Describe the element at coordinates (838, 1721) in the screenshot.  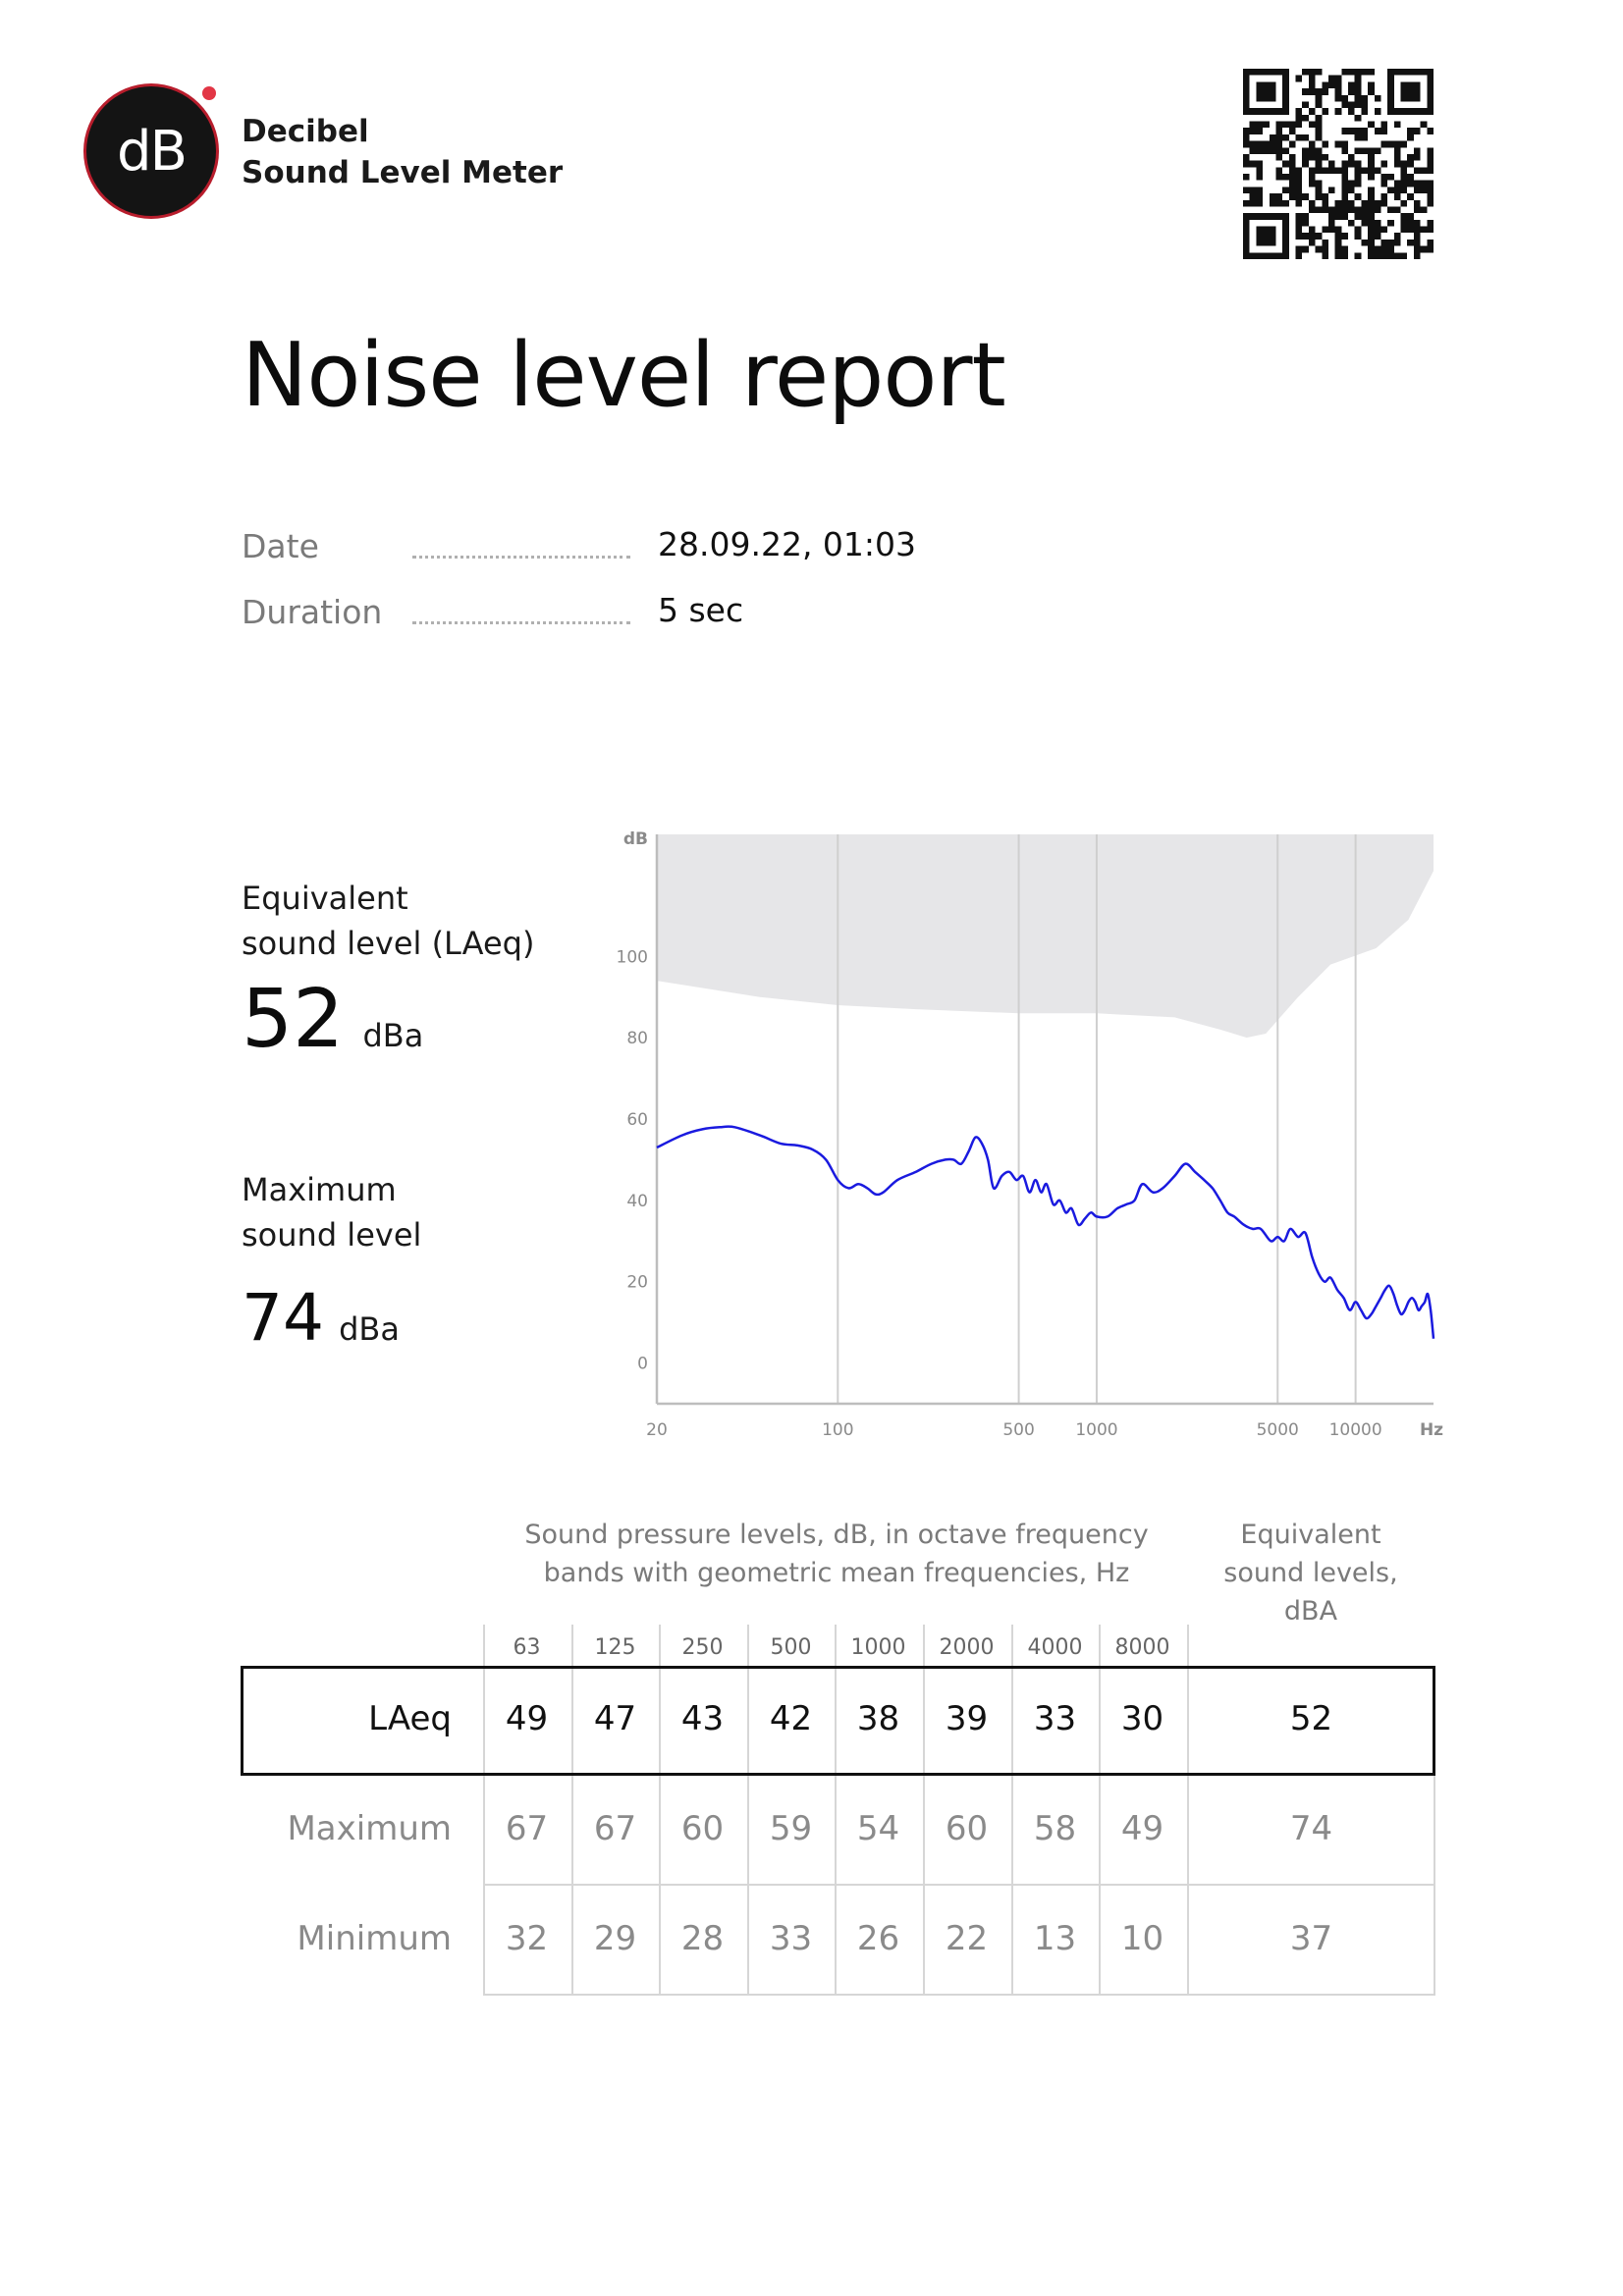
I see `table-laeq-highlight` at that location.